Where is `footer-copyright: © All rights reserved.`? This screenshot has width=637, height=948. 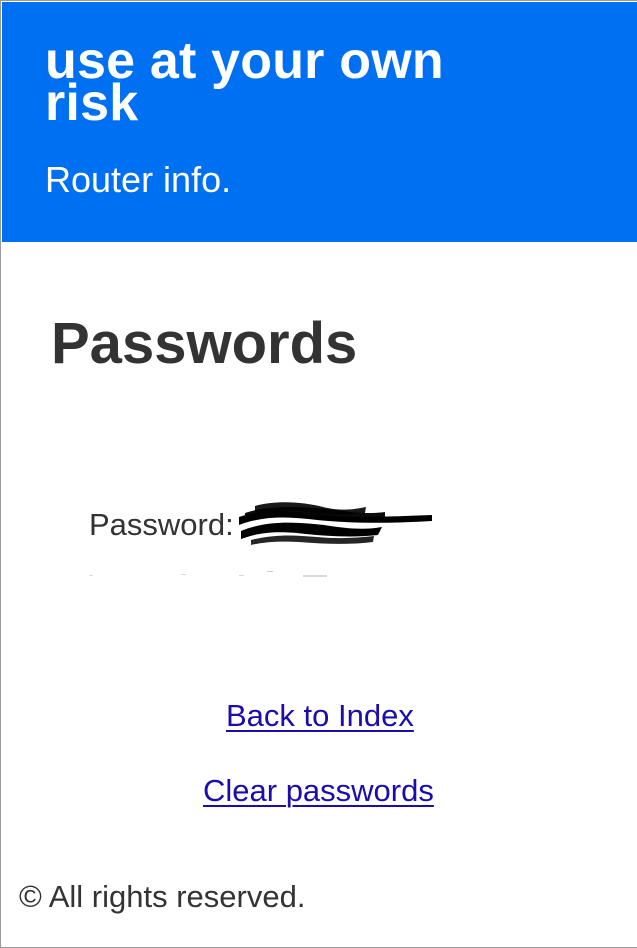
footer-copyright: © All rights reserved. is located at coordinates (162, 896).